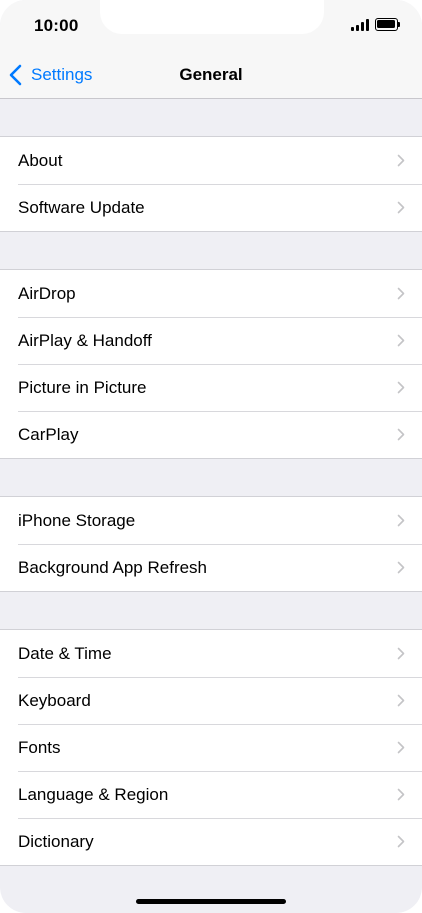 The image size is (422, 913). Describe the element at coordinates (211, 653) in the screenshot. I see `row-date-time: Date & Time` at that location.